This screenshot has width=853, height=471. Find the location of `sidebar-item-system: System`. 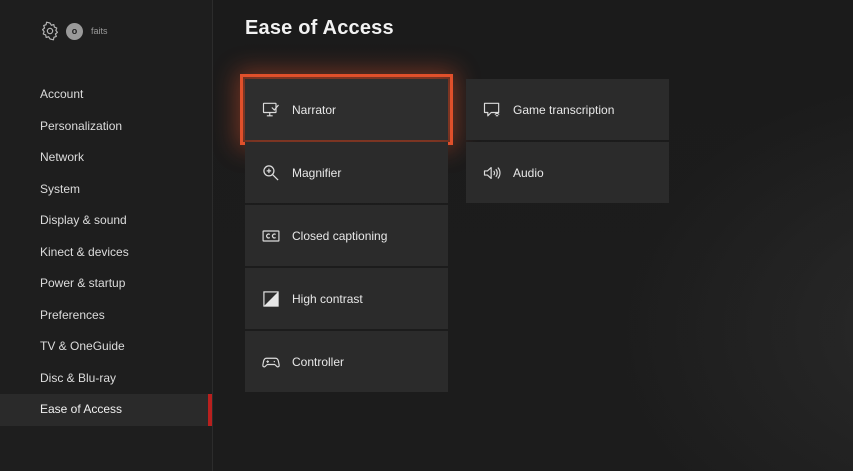

sidebar-item-system: System is located at coordinates (106, 190).